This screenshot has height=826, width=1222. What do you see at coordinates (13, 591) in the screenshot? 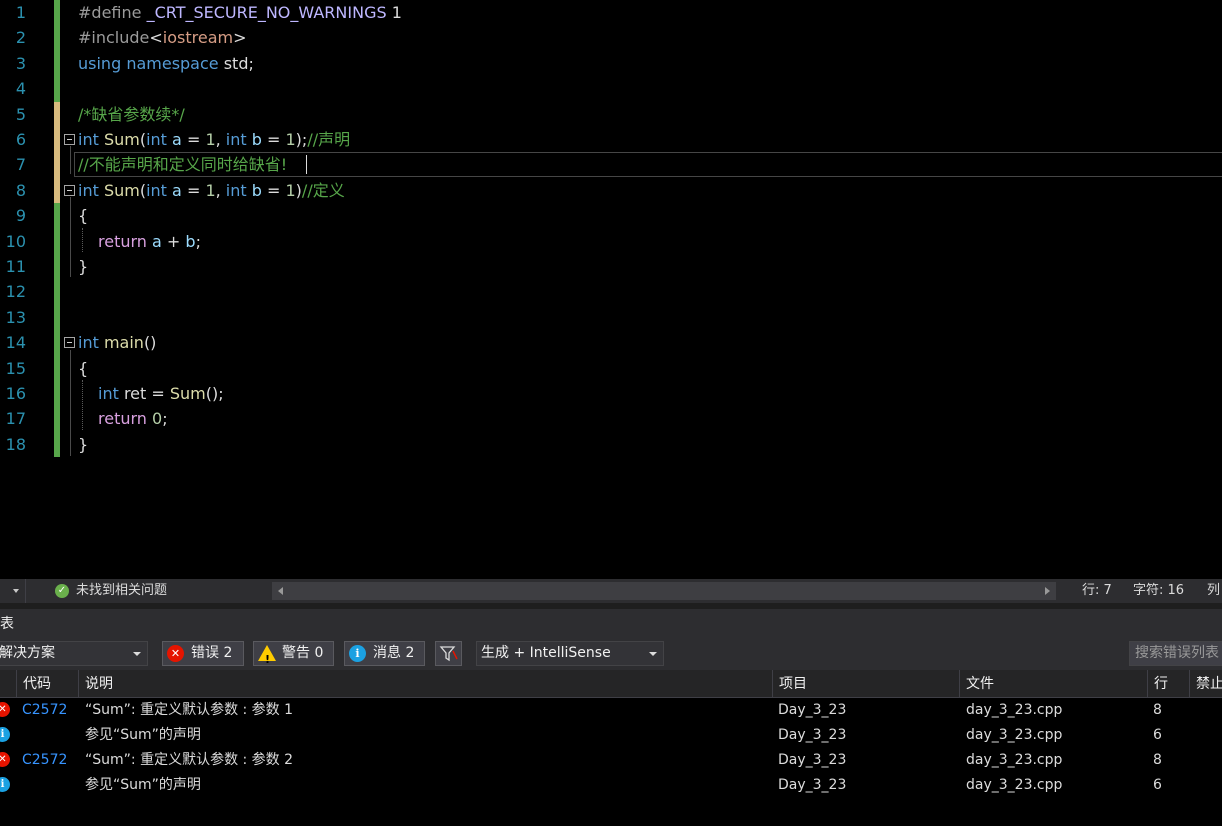
I see `zoom-dropdown` at bounding box center [13, 591].